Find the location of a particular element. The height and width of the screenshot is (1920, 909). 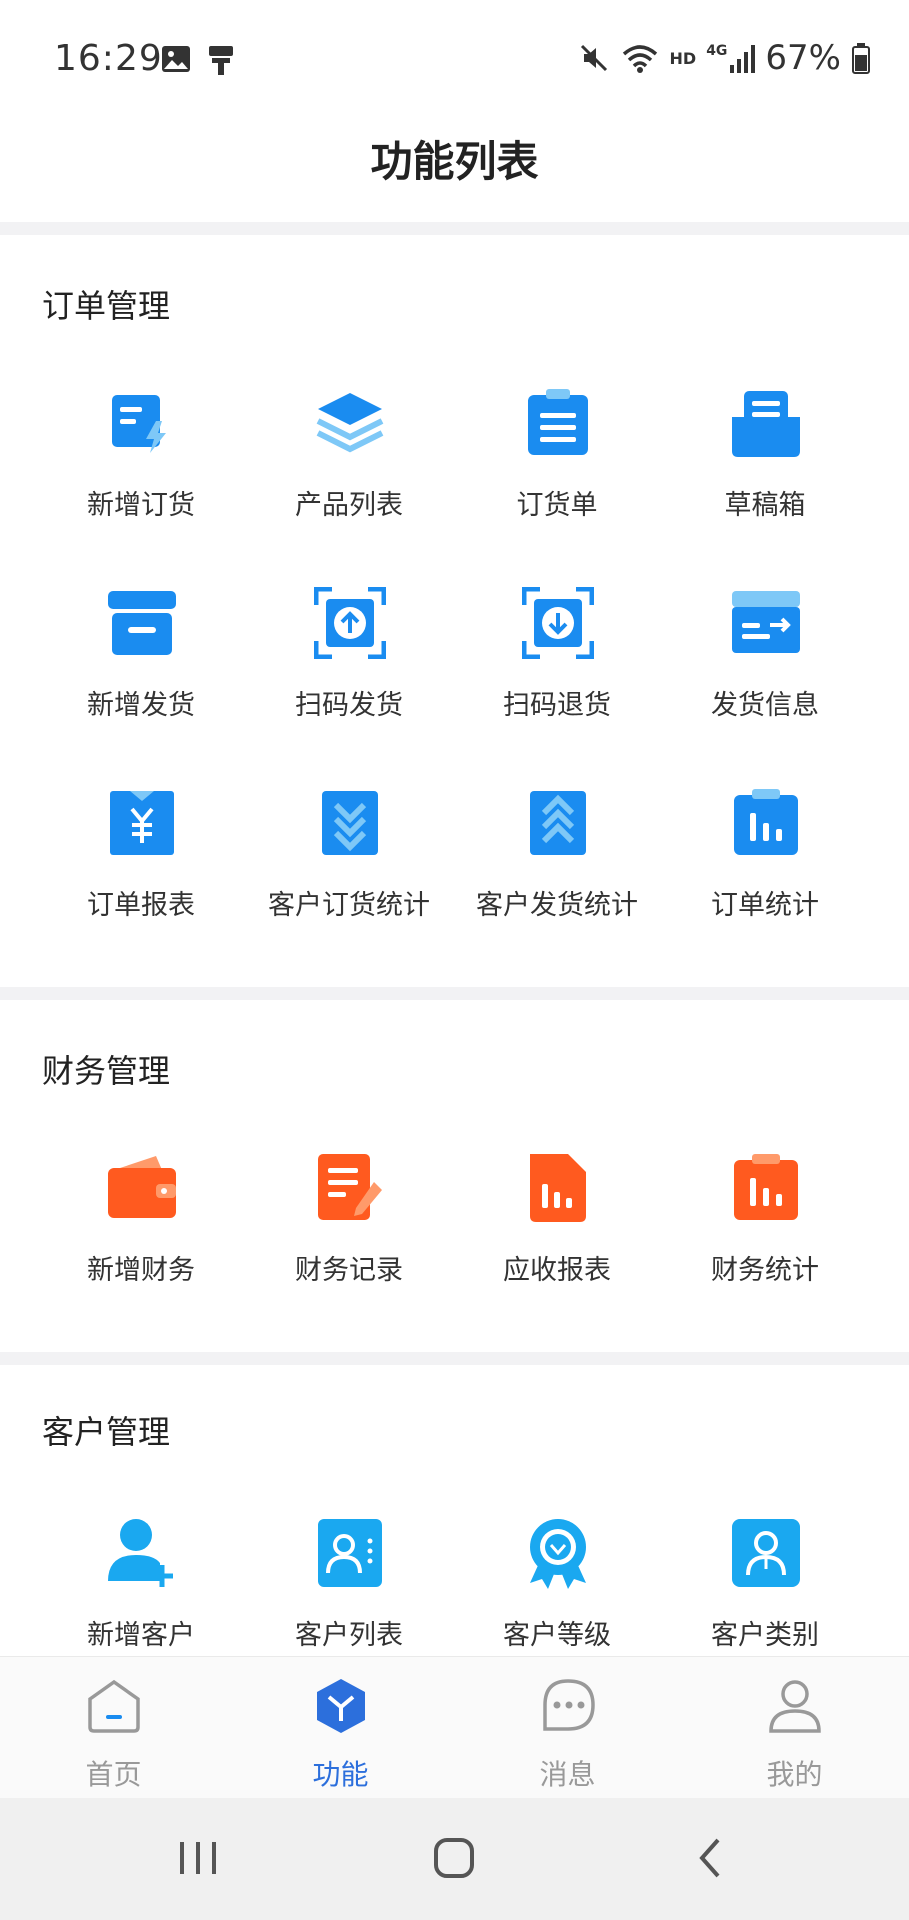

grid-item-label: 应收报表 is located at coordinates (557, 1270).